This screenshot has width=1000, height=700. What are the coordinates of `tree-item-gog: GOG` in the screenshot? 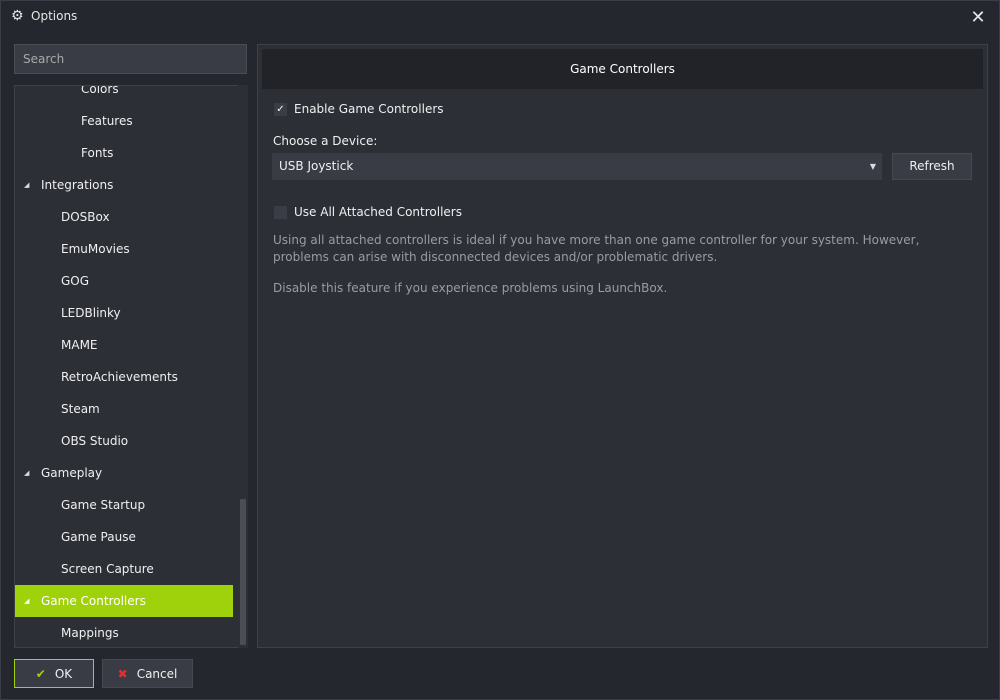 It's located at (124, 281).